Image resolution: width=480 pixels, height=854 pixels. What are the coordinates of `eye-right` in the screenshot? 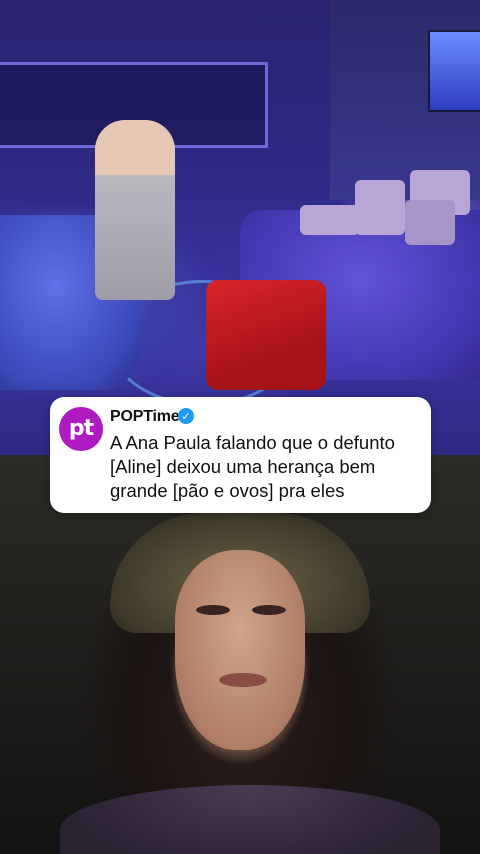 It's located at (269, 610).